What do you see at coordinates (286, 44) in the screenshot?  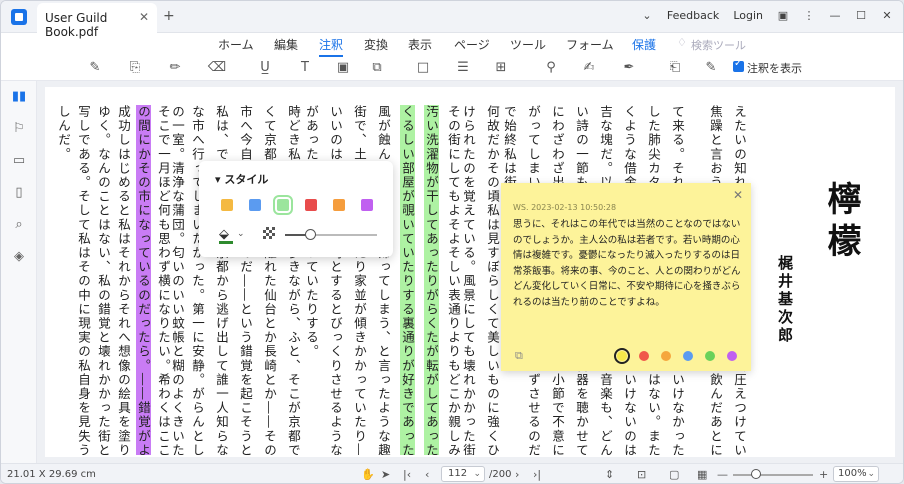 I see `menu-edit: 編集` at bounding box center [286, 44].